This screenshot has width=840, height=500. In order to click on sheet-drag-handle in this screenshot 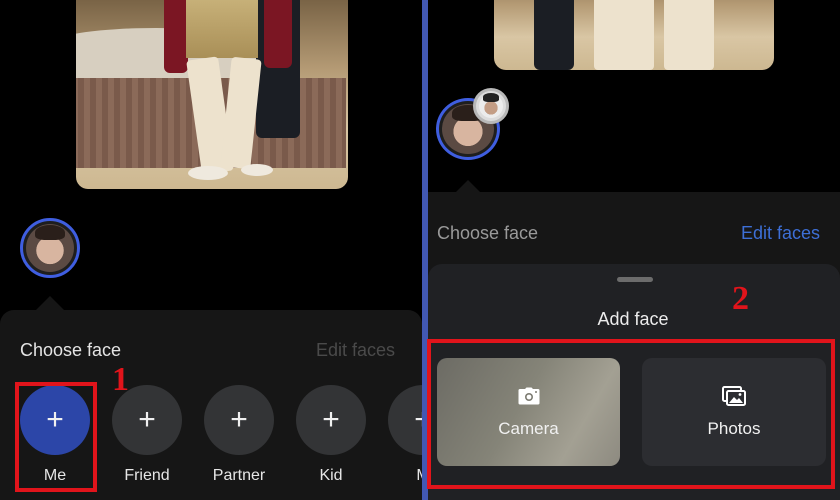, I will do `click(635, 279)`.